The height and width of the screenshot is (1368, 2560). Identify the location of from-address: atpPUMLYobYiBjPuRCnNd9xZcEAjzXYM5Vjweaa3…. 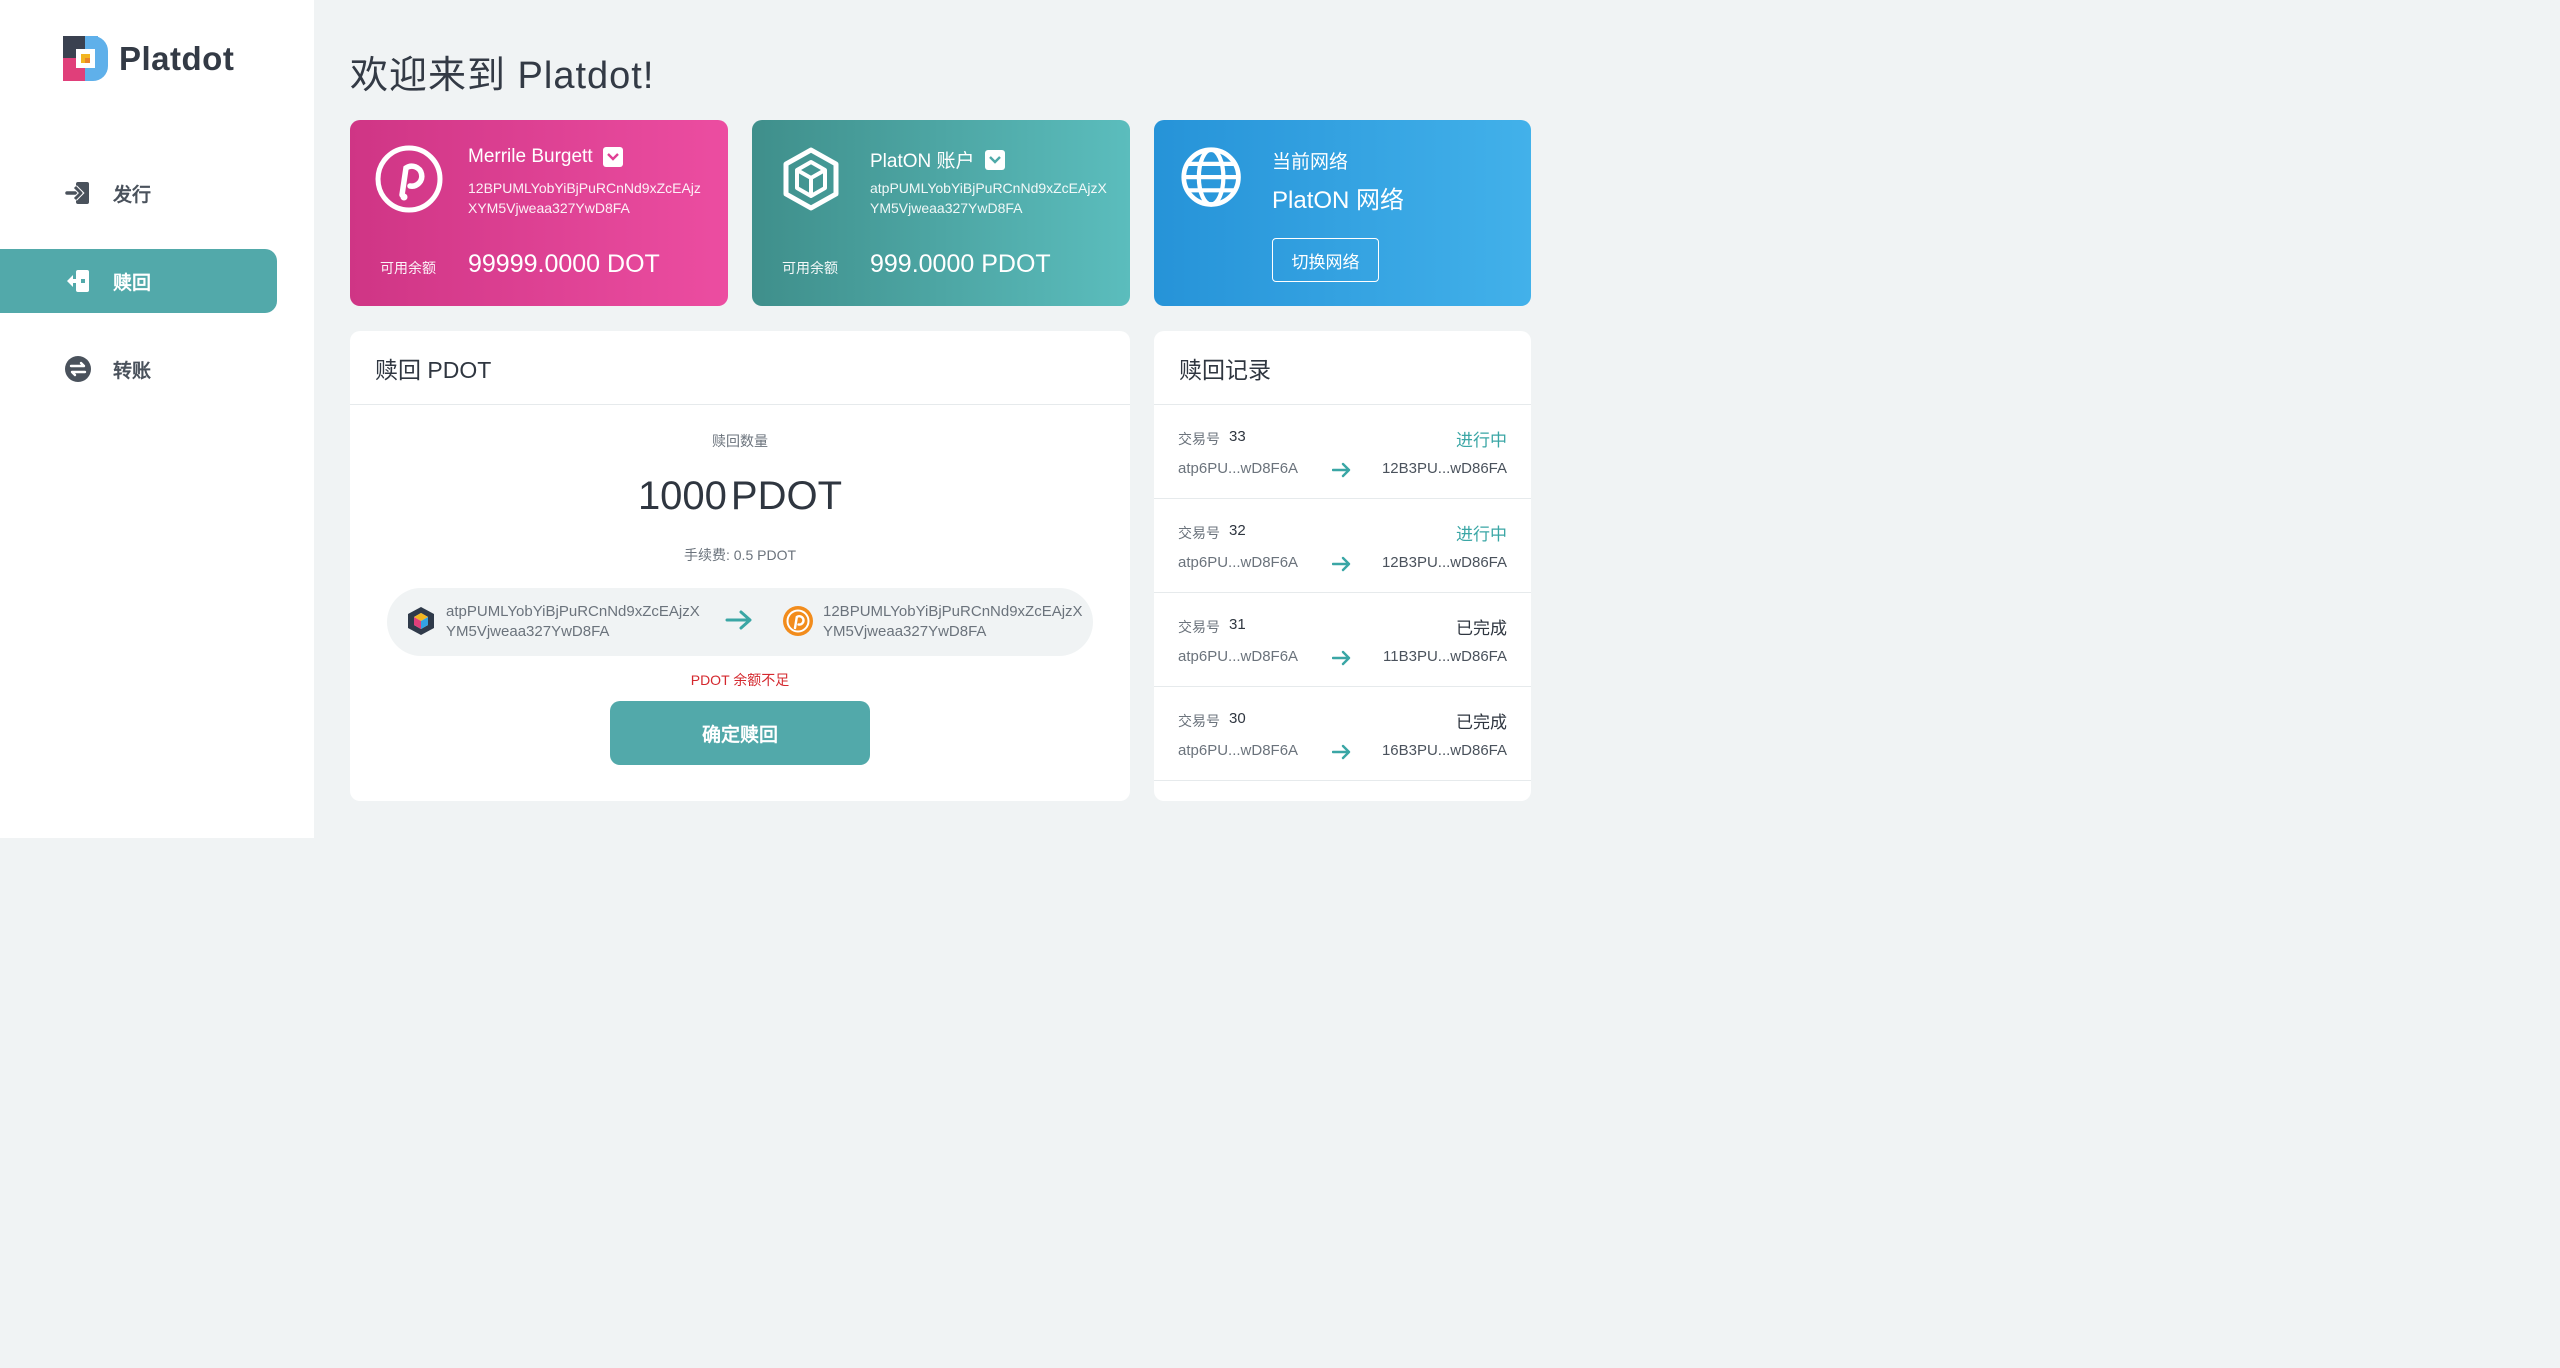
(573, 621).